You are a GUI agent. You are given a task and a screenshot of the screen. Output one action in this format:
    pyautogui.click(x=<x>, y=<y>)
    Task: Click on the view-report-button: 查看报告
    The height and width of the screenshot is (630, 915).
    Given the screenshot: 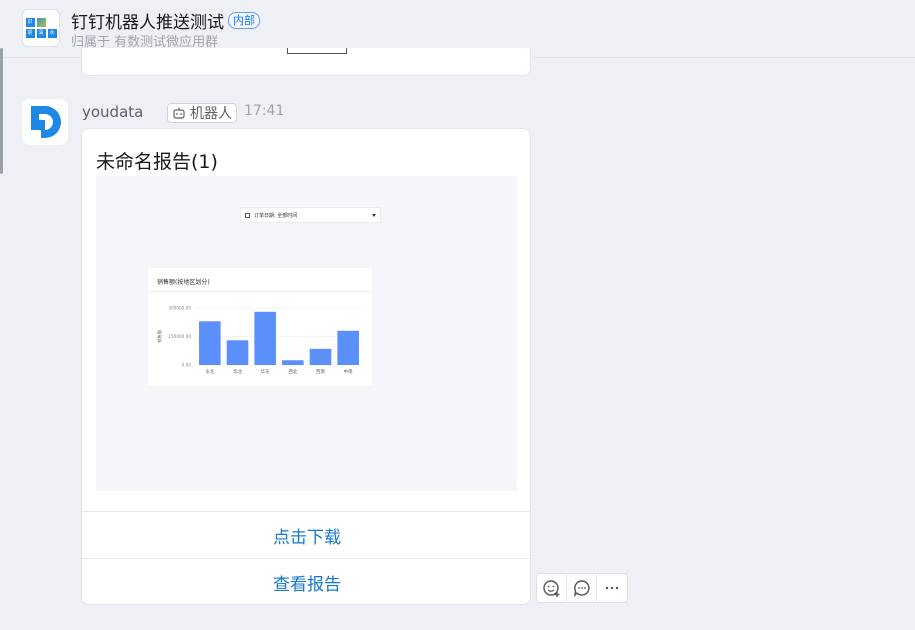 What is the action you would take?
    pyautogui.click(x=306, y=581)
    